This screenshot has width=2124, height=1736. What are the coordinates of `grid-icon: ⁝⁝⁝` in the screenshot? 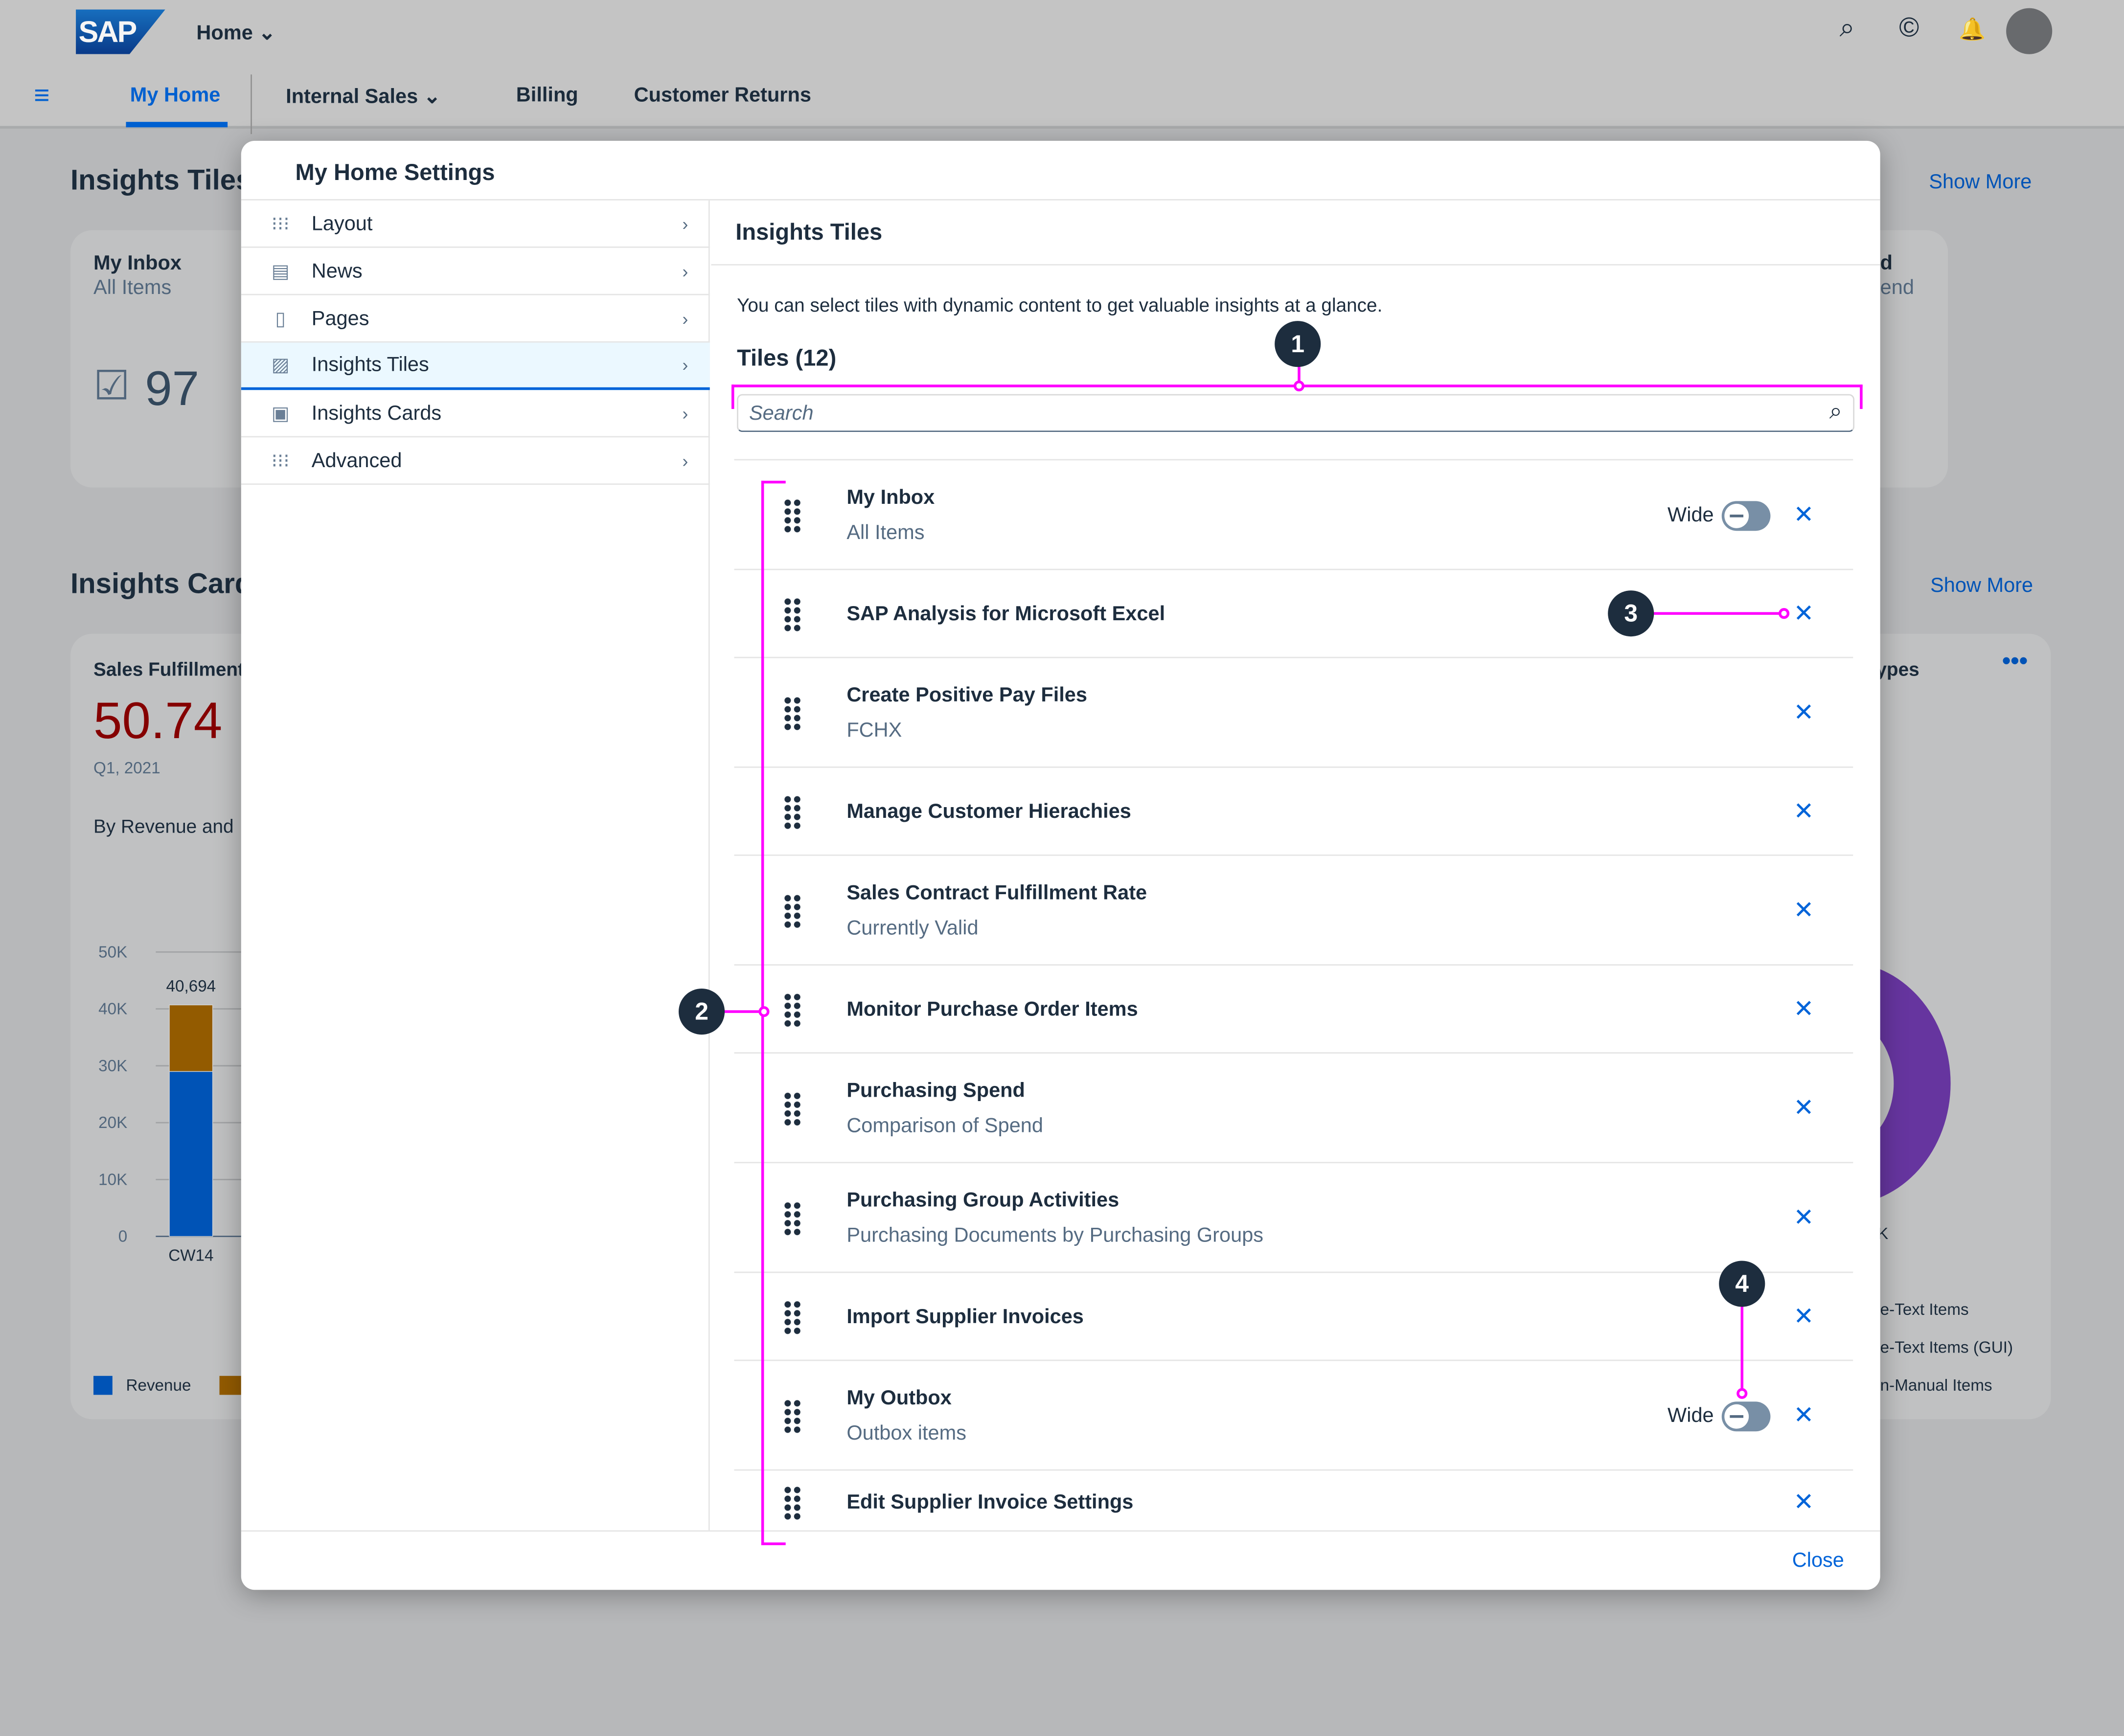 It's located at (280, 460).